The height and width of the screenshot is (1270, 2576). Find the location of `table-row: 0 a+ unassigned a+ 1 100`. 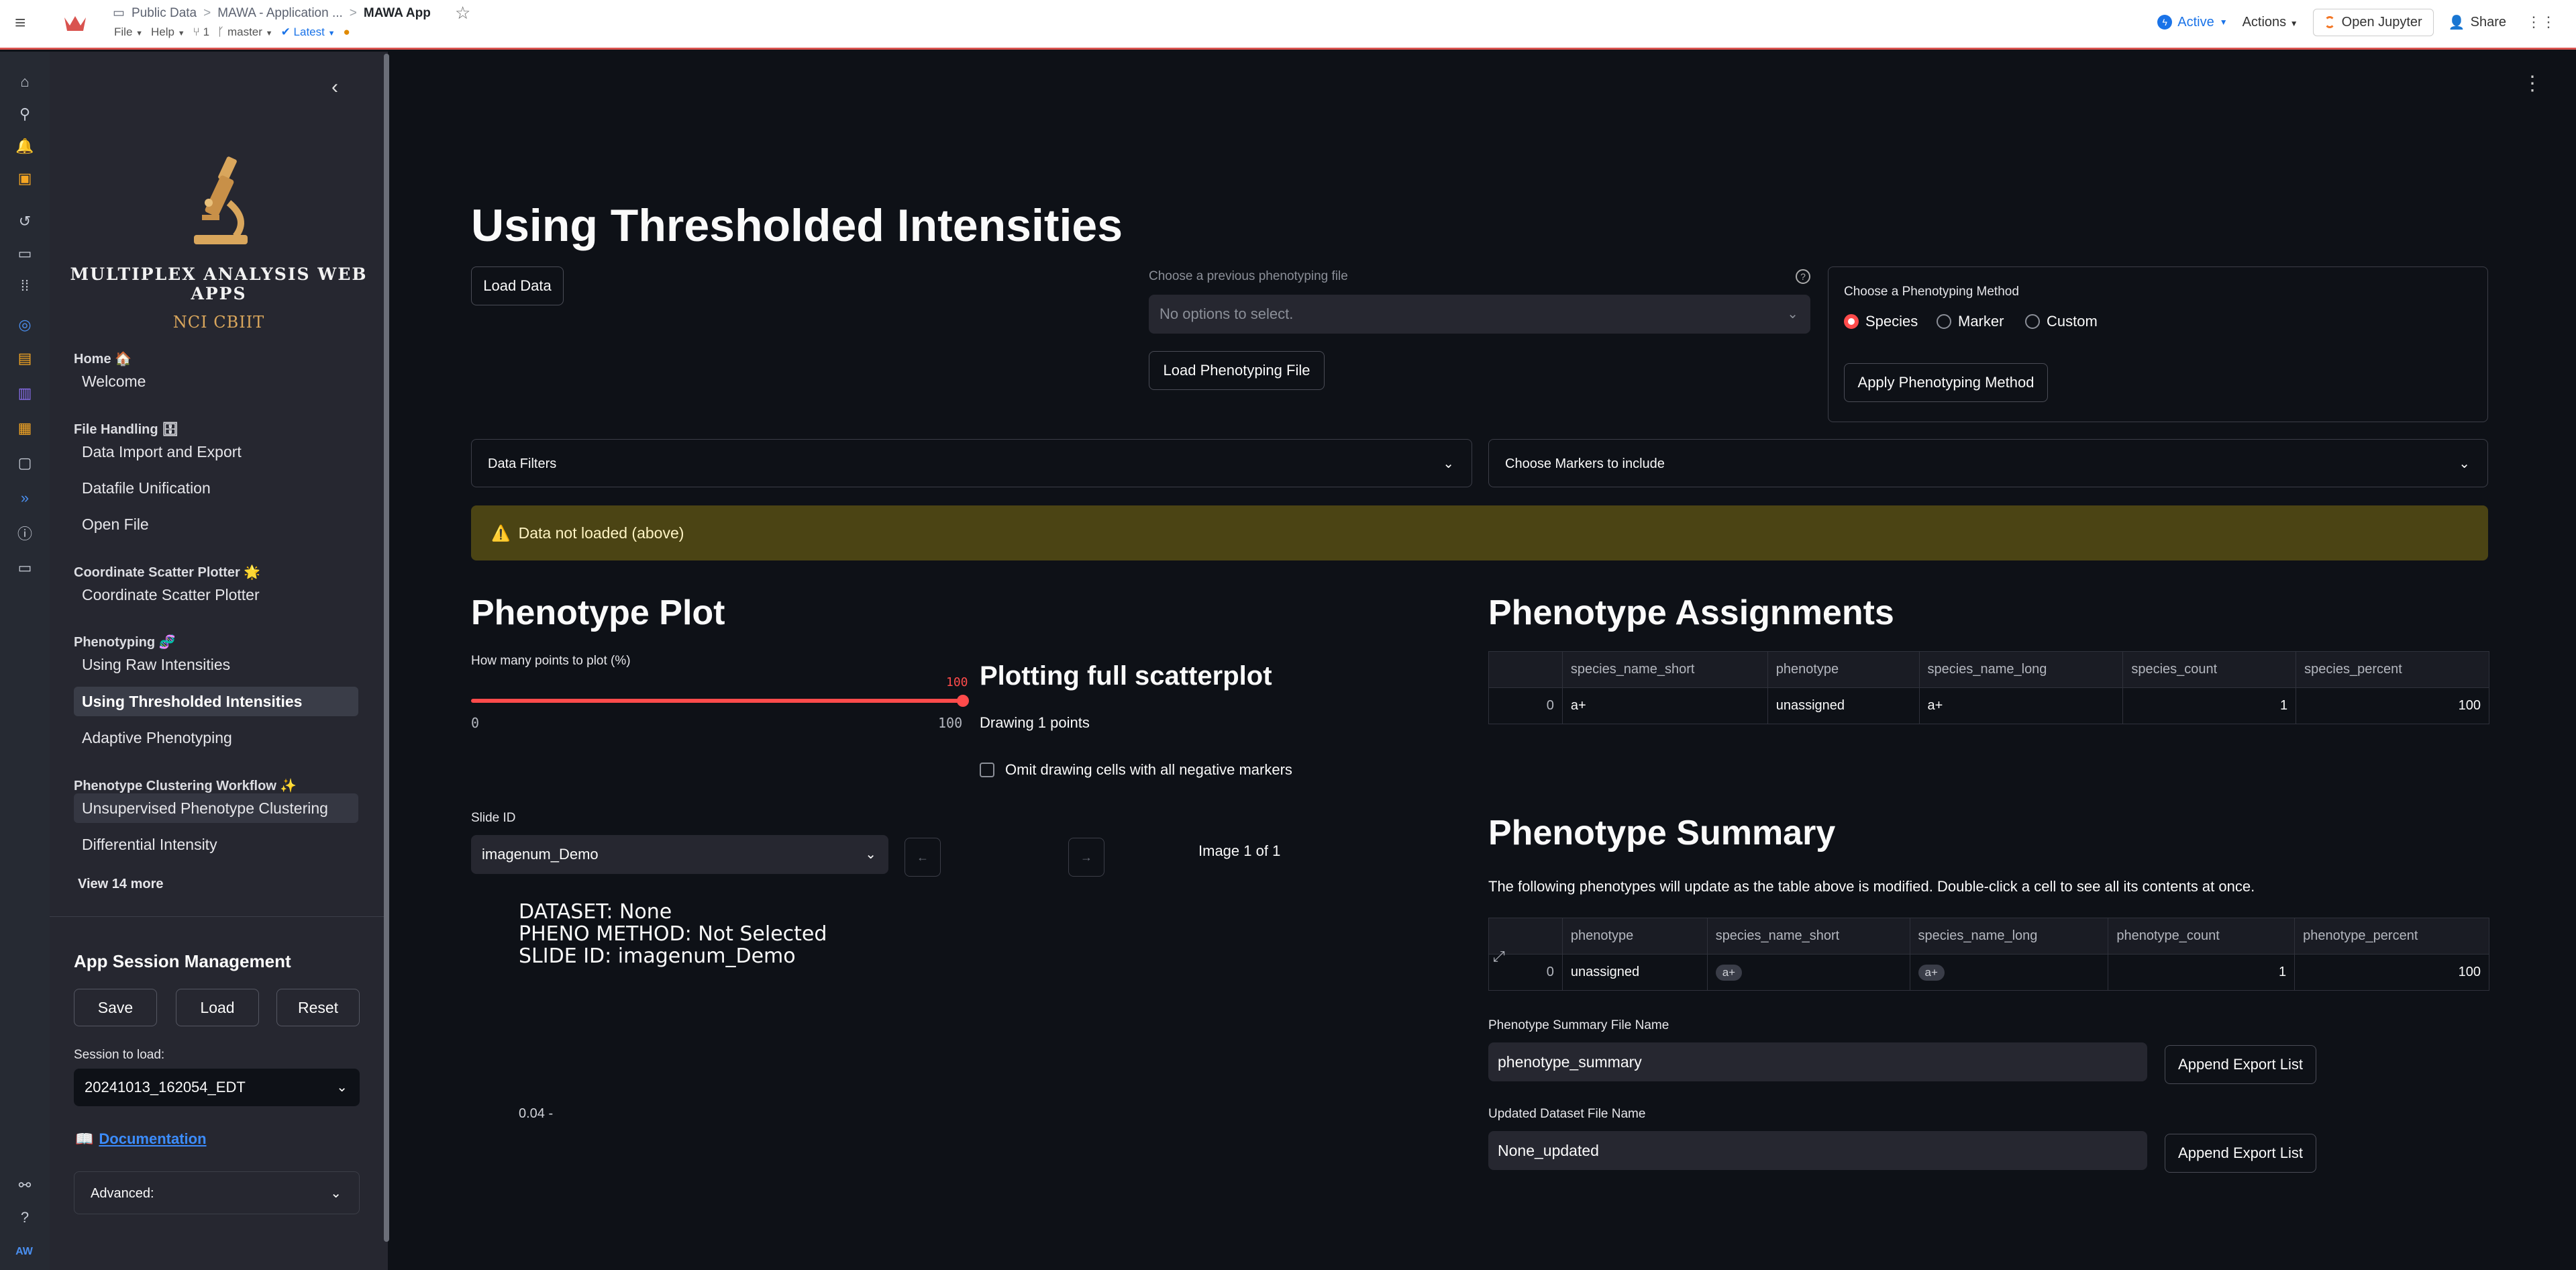

table-row: 0 a+ unassigned a+ 1 100 is located at coordinates (1988, 706).